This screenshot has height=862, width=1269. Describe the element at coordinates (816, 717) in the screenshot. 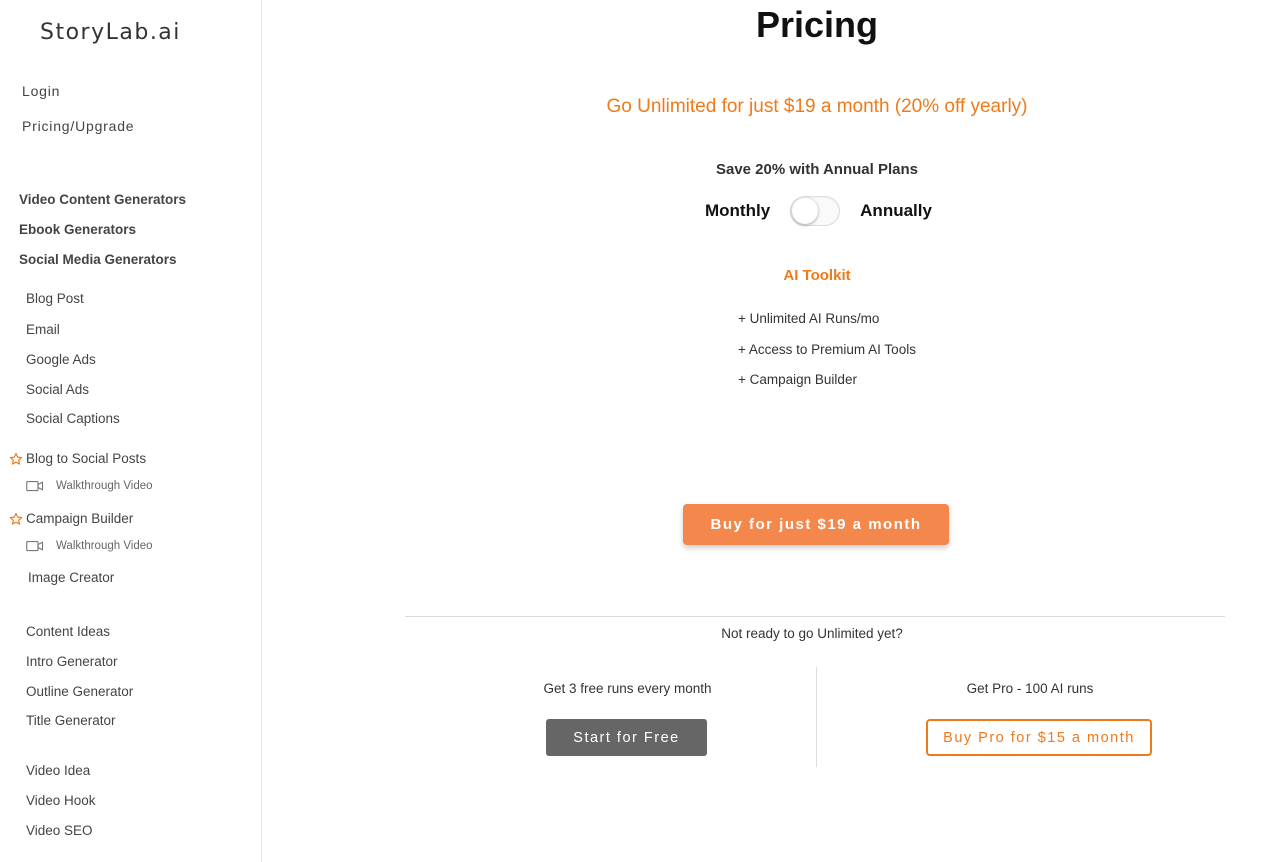

I see `column-divider` at that location.